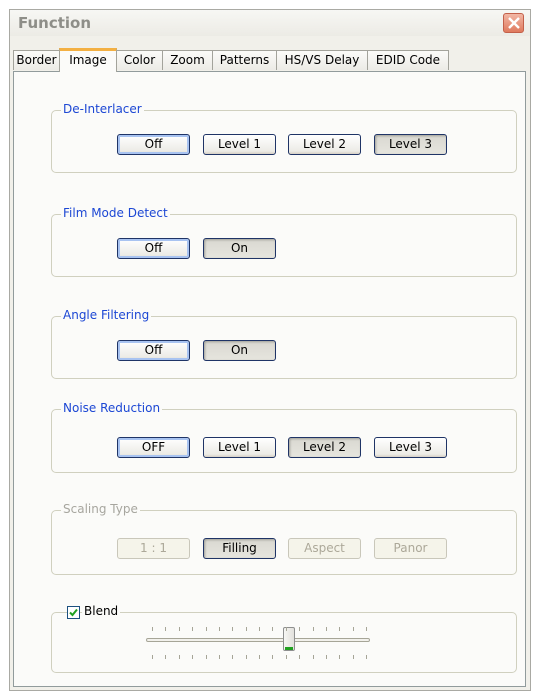  Describe the element at coordinates (410, 144) in the screenshot. I see `deinterlacer-level3-button: Level 3` at that location.